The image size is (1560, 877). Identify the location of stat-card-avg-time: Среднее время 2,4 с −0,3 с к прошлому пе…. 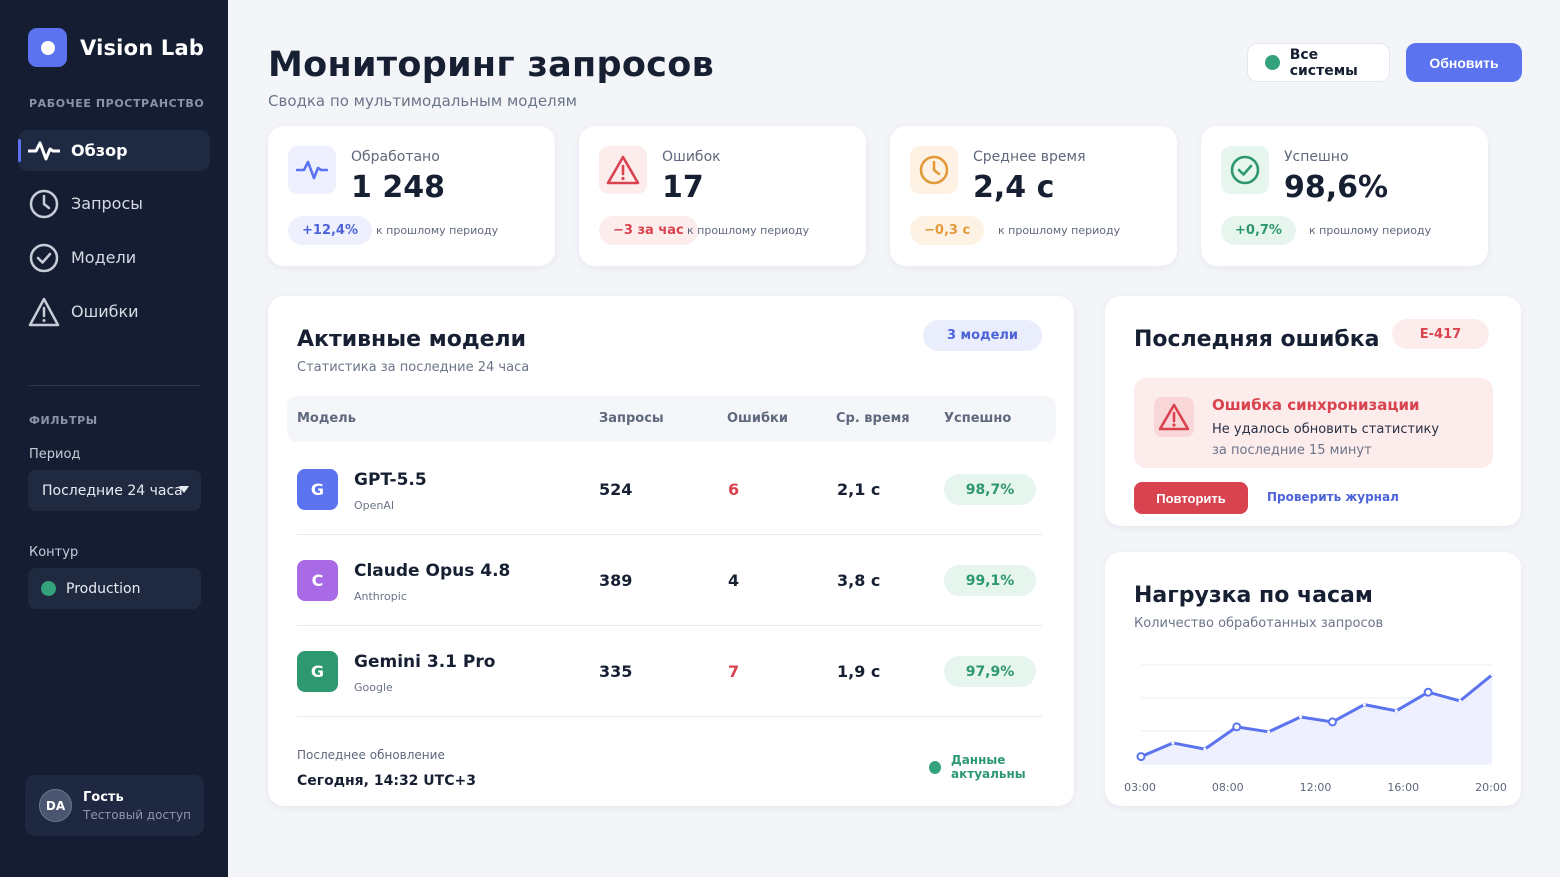
(1033, 196).